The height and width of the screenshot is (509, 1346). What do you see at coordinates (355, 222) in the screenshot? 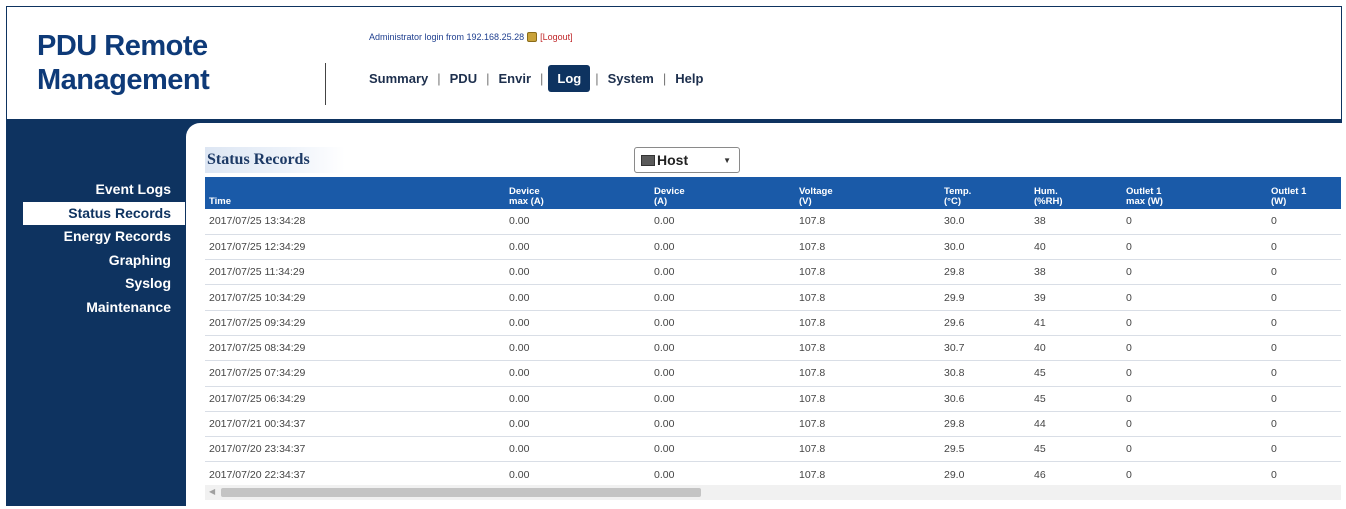
I see `table-cell: 2017/07/25 13:34:28` at bounding box center [355, 222].